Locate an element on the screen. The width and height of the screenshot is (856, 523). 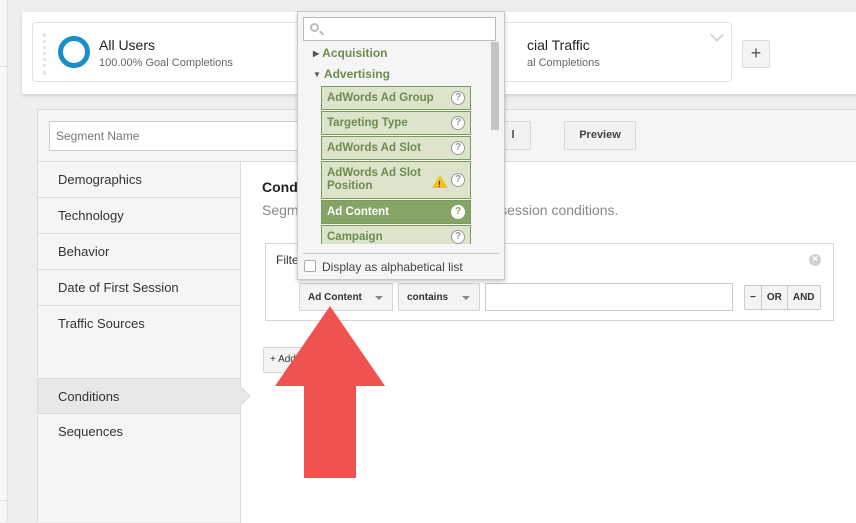
warning-icon: ! is located at coordinates (440, 182).